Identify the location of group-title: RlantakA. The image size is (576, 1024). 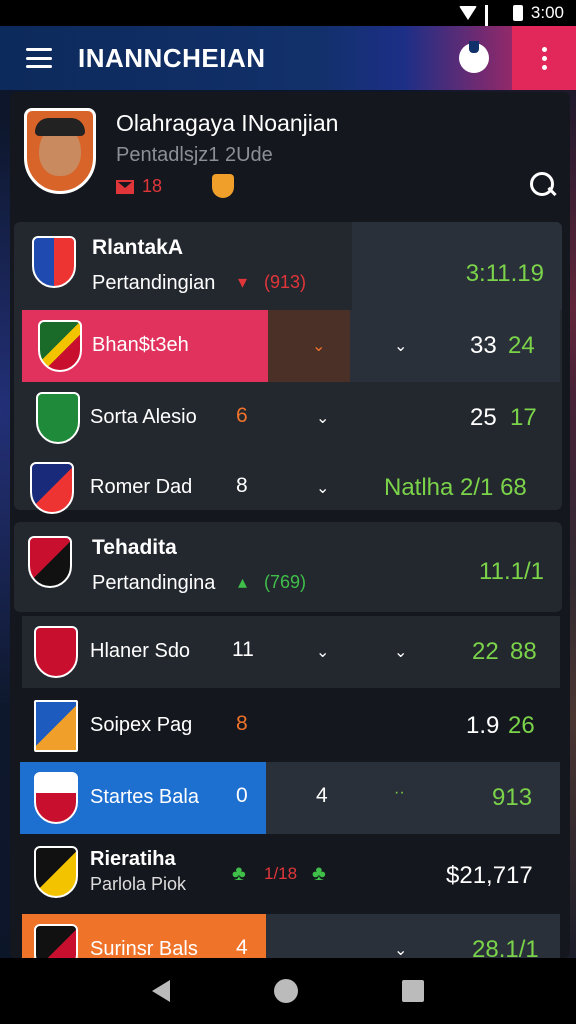
(138, 247).